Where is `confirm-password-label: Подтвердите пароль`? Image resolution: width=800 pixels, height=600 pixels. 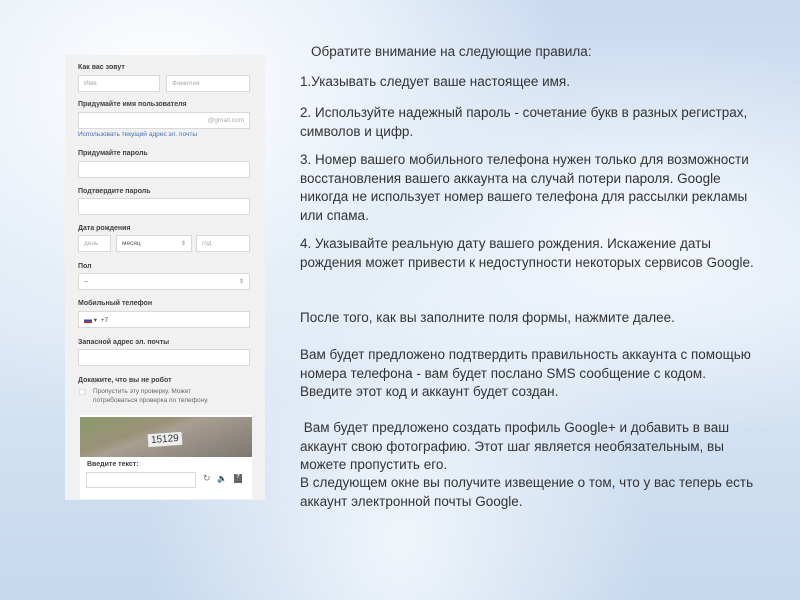 confirm-password-label: Подтвердите пароль is located at coordinates (114, 191).